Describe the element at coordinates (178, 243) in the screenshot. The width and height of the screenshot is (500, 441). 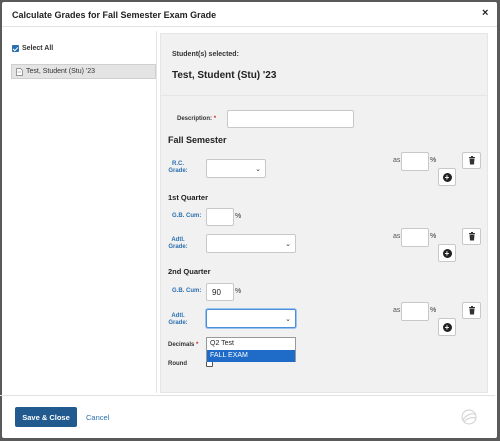
I see `q1-adtl-grade-label: Adtl. Grade:` at that location.